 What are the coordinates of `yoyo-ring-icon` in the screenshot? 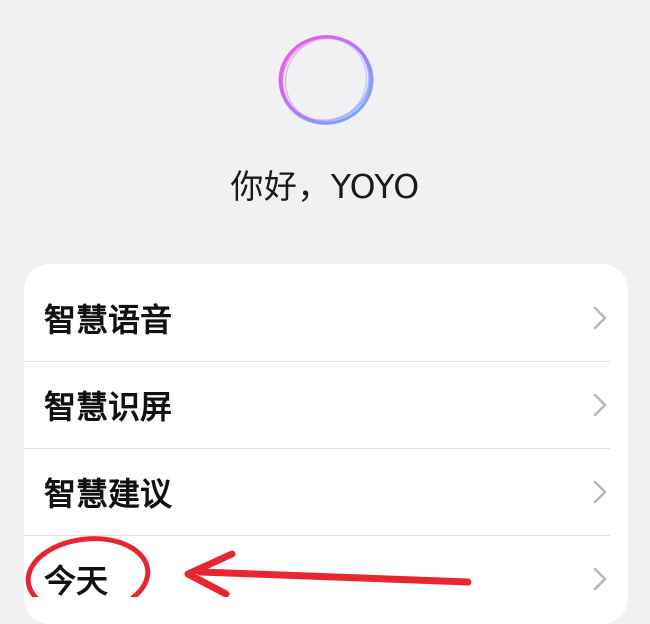 It's located at (326, 80).